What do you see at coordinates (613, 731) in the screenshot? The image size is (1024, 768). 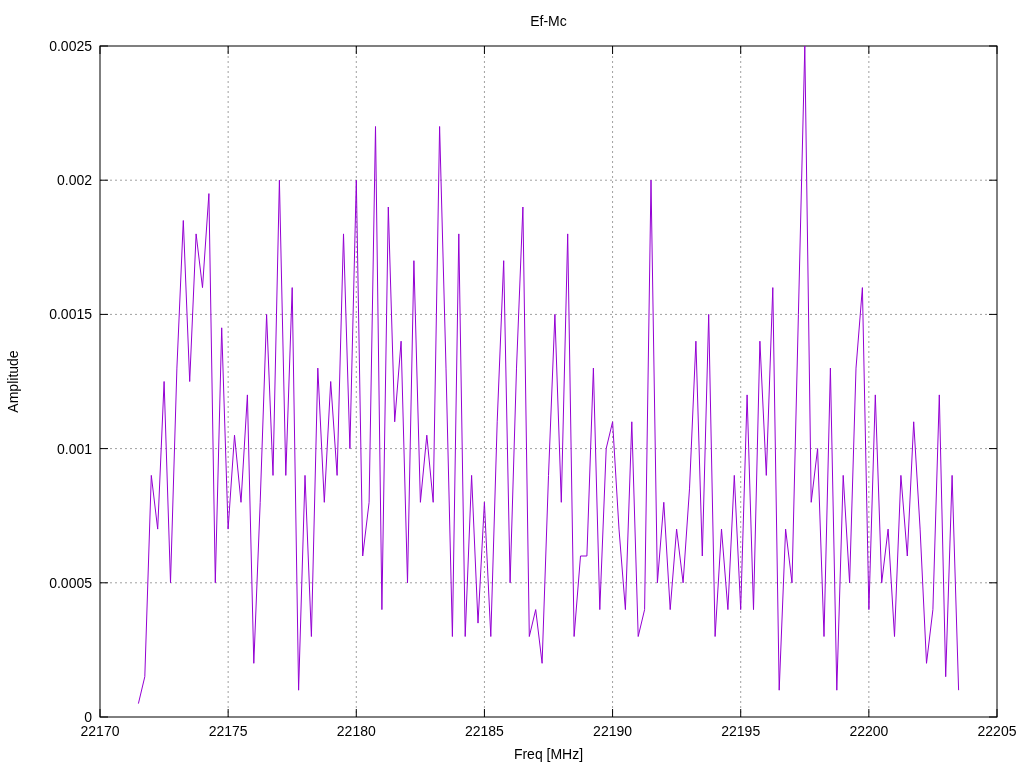 I see `x-tick-label: 22190` at bounding box center [613, 731].